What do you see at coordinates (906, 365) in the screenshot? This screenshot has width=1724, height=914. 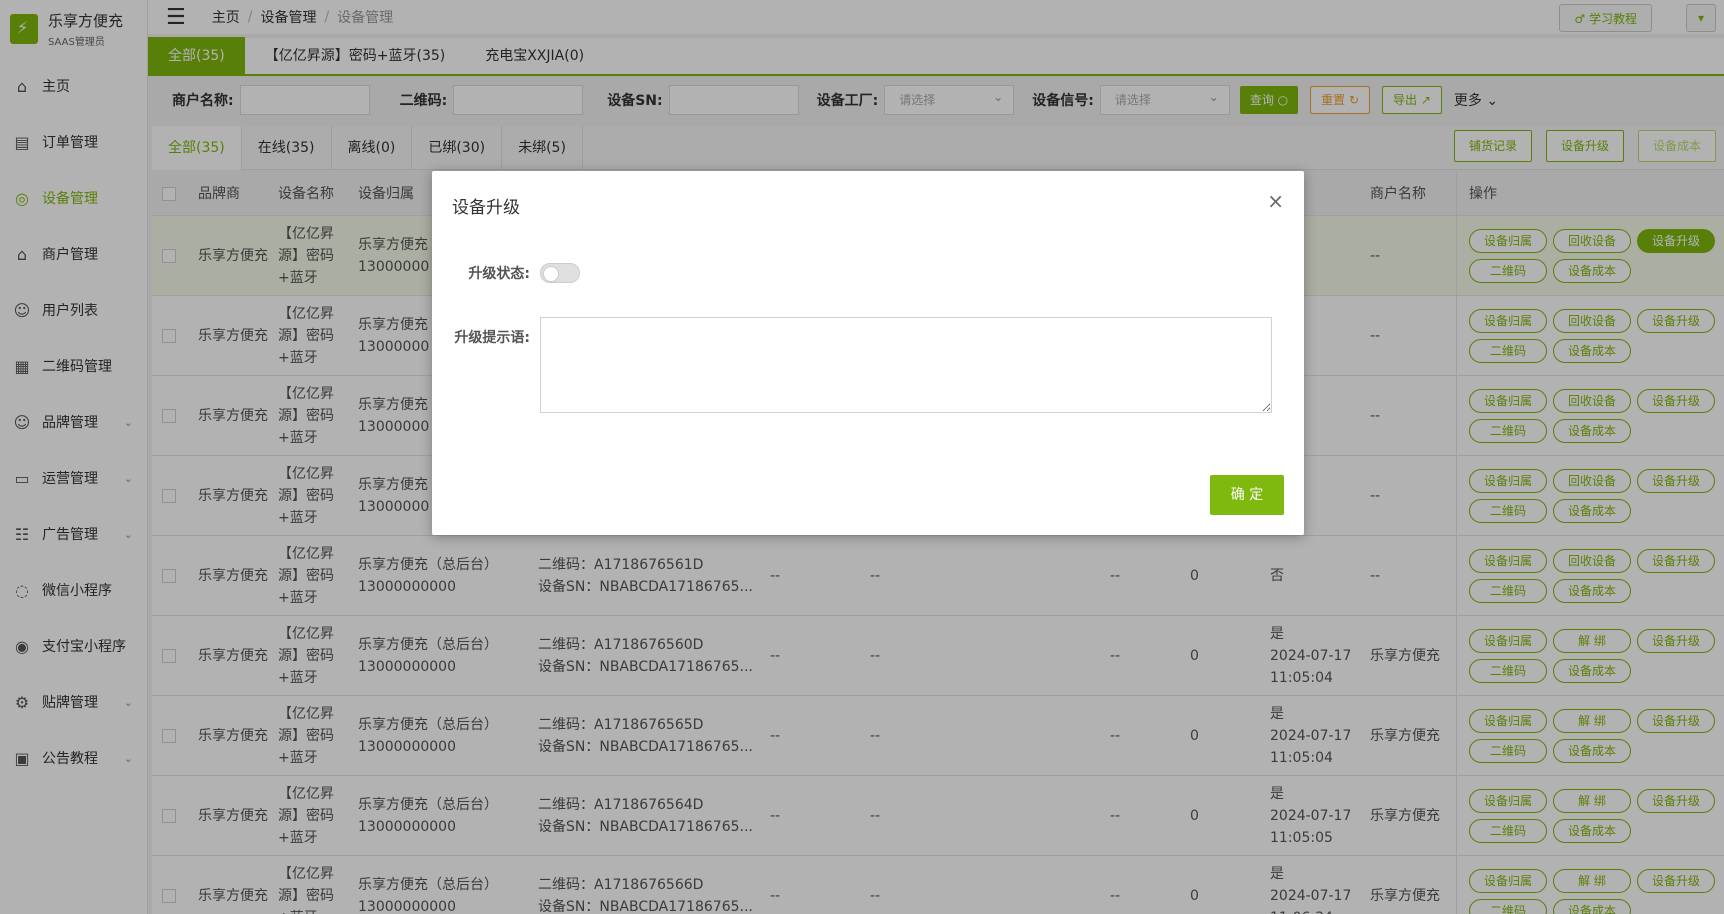 I see `upgrade-tip-textarea` at bounding box center [906, 365].